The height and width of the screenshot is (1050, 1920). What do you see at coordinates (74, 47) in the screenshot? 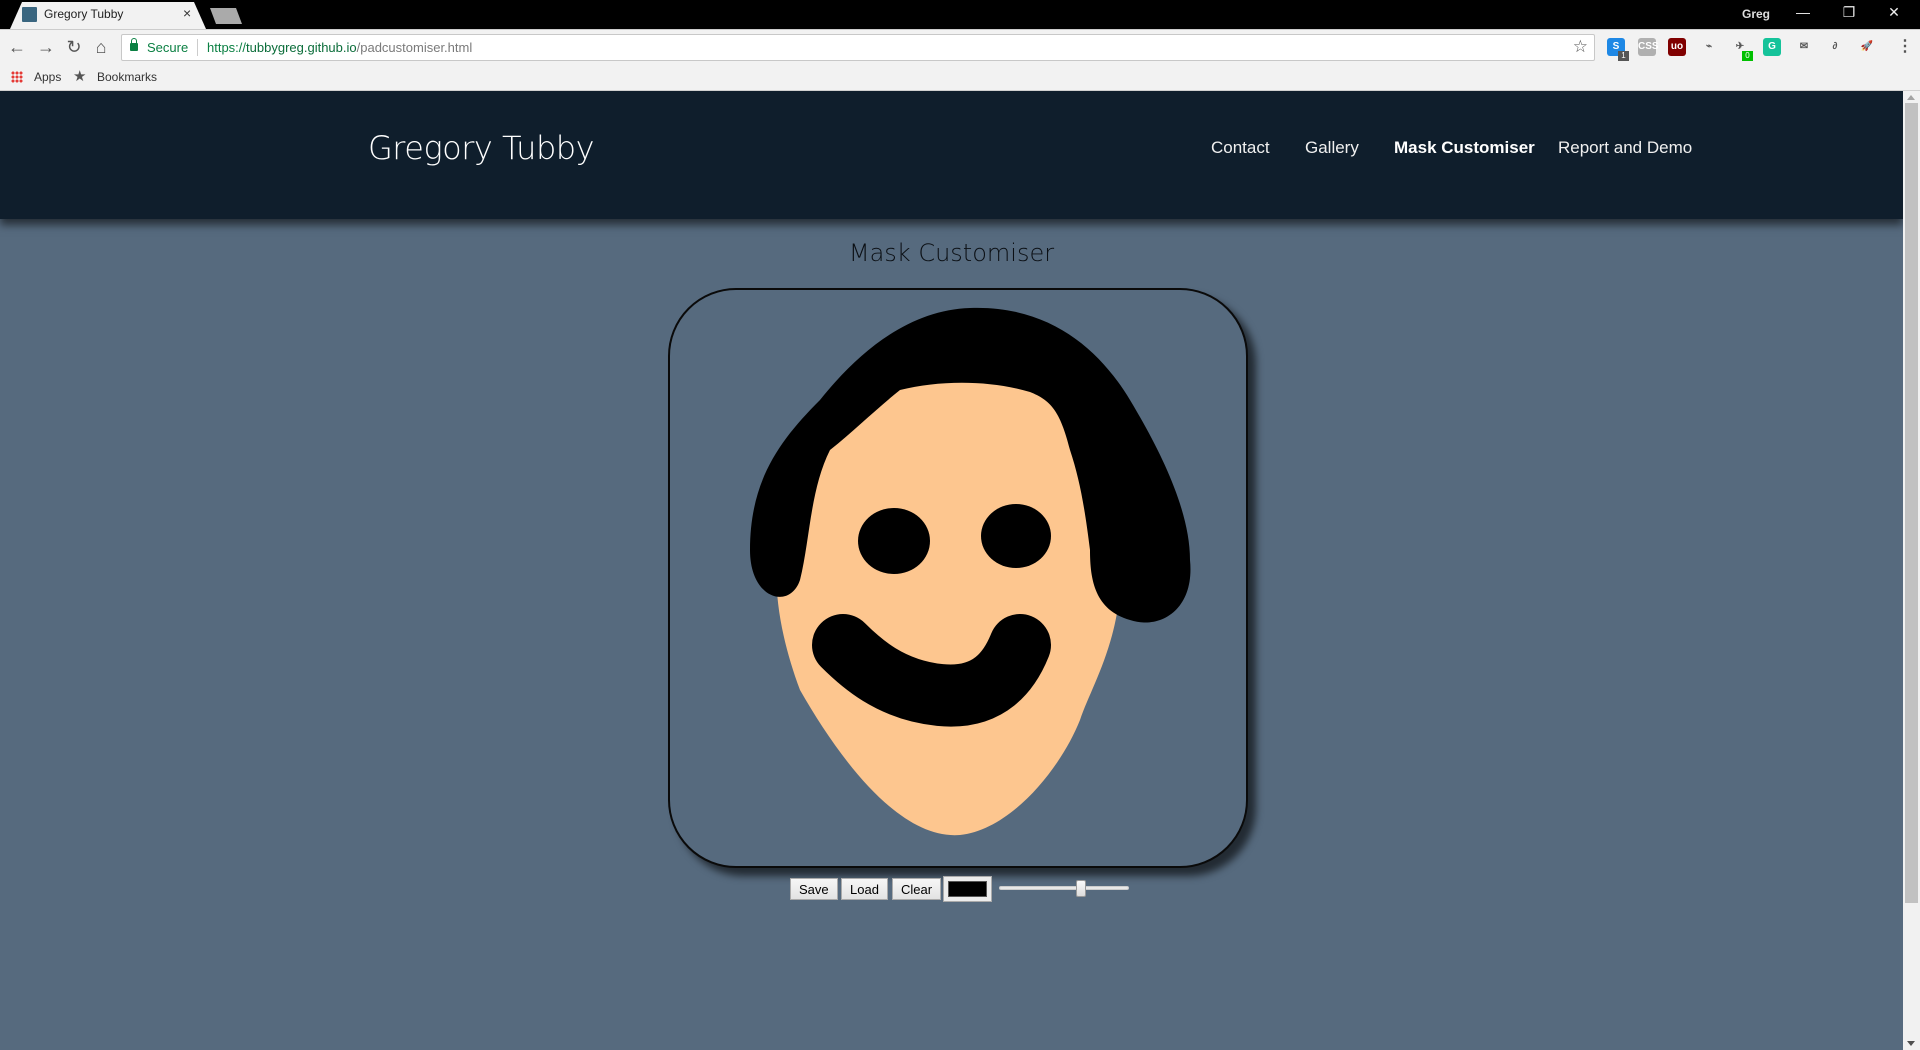
I see `reload-button: ↻` at bounding box center [74, 47].